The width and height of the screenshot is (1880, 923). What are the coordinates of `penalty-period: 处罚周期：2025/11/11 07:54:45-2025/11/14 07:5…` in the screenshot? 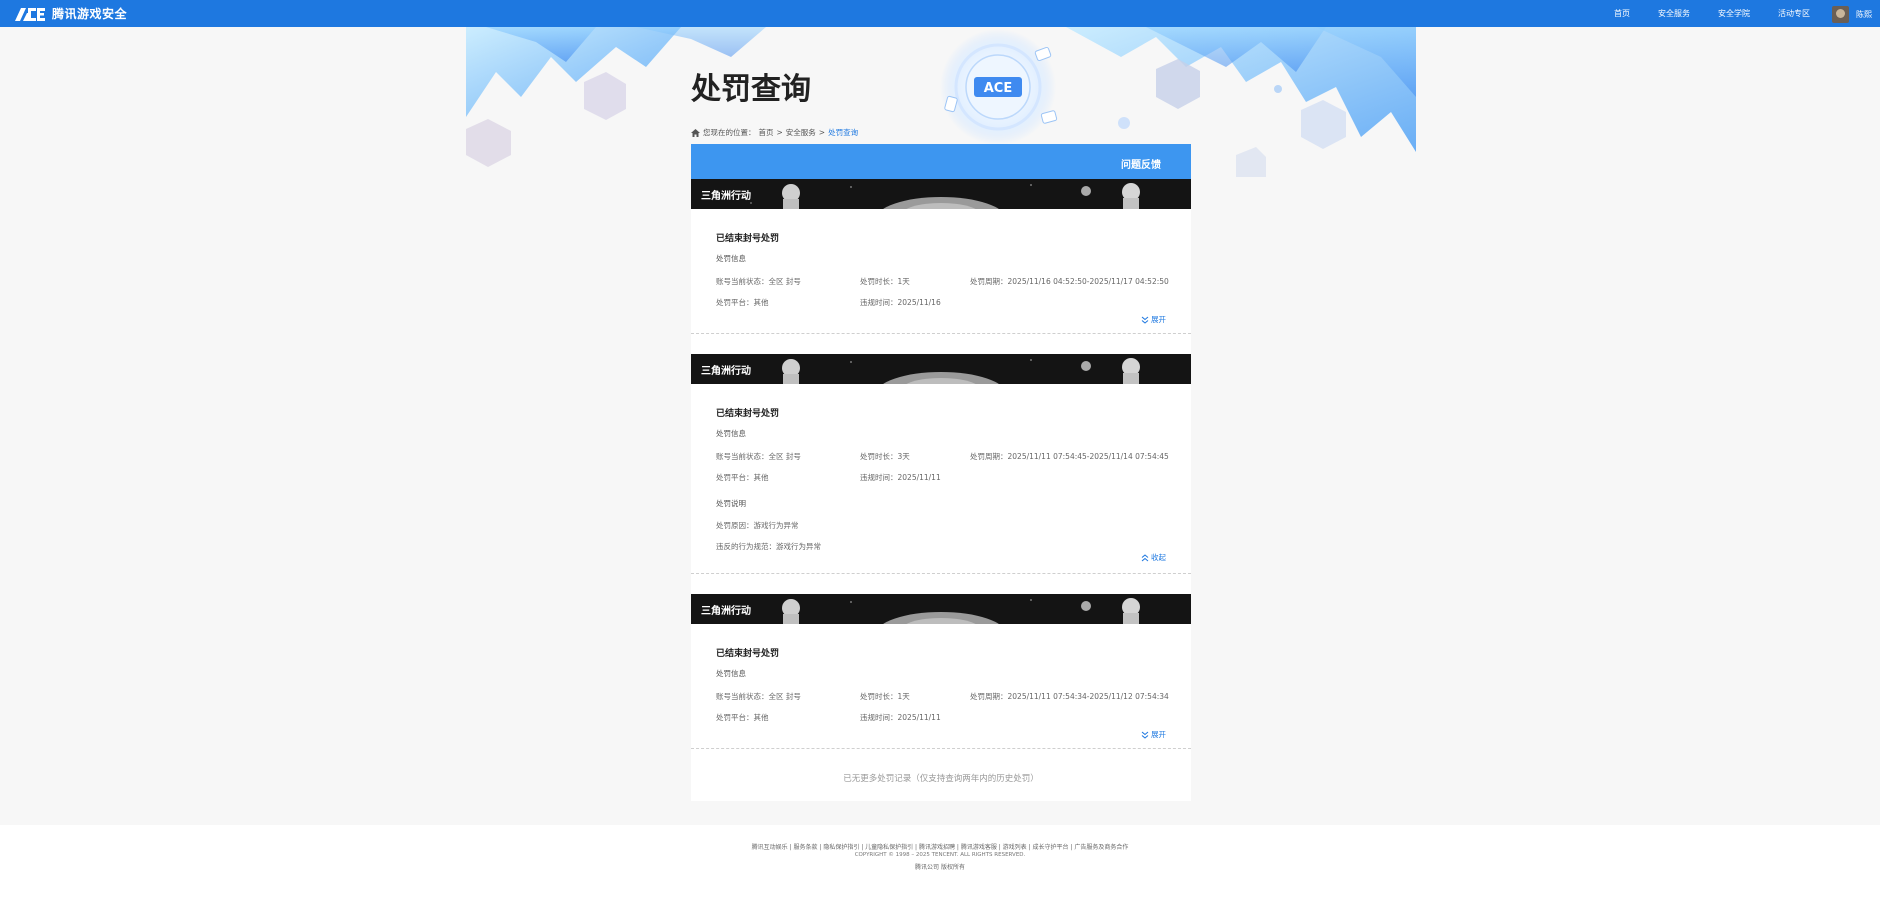 It's located at (1069, 456).